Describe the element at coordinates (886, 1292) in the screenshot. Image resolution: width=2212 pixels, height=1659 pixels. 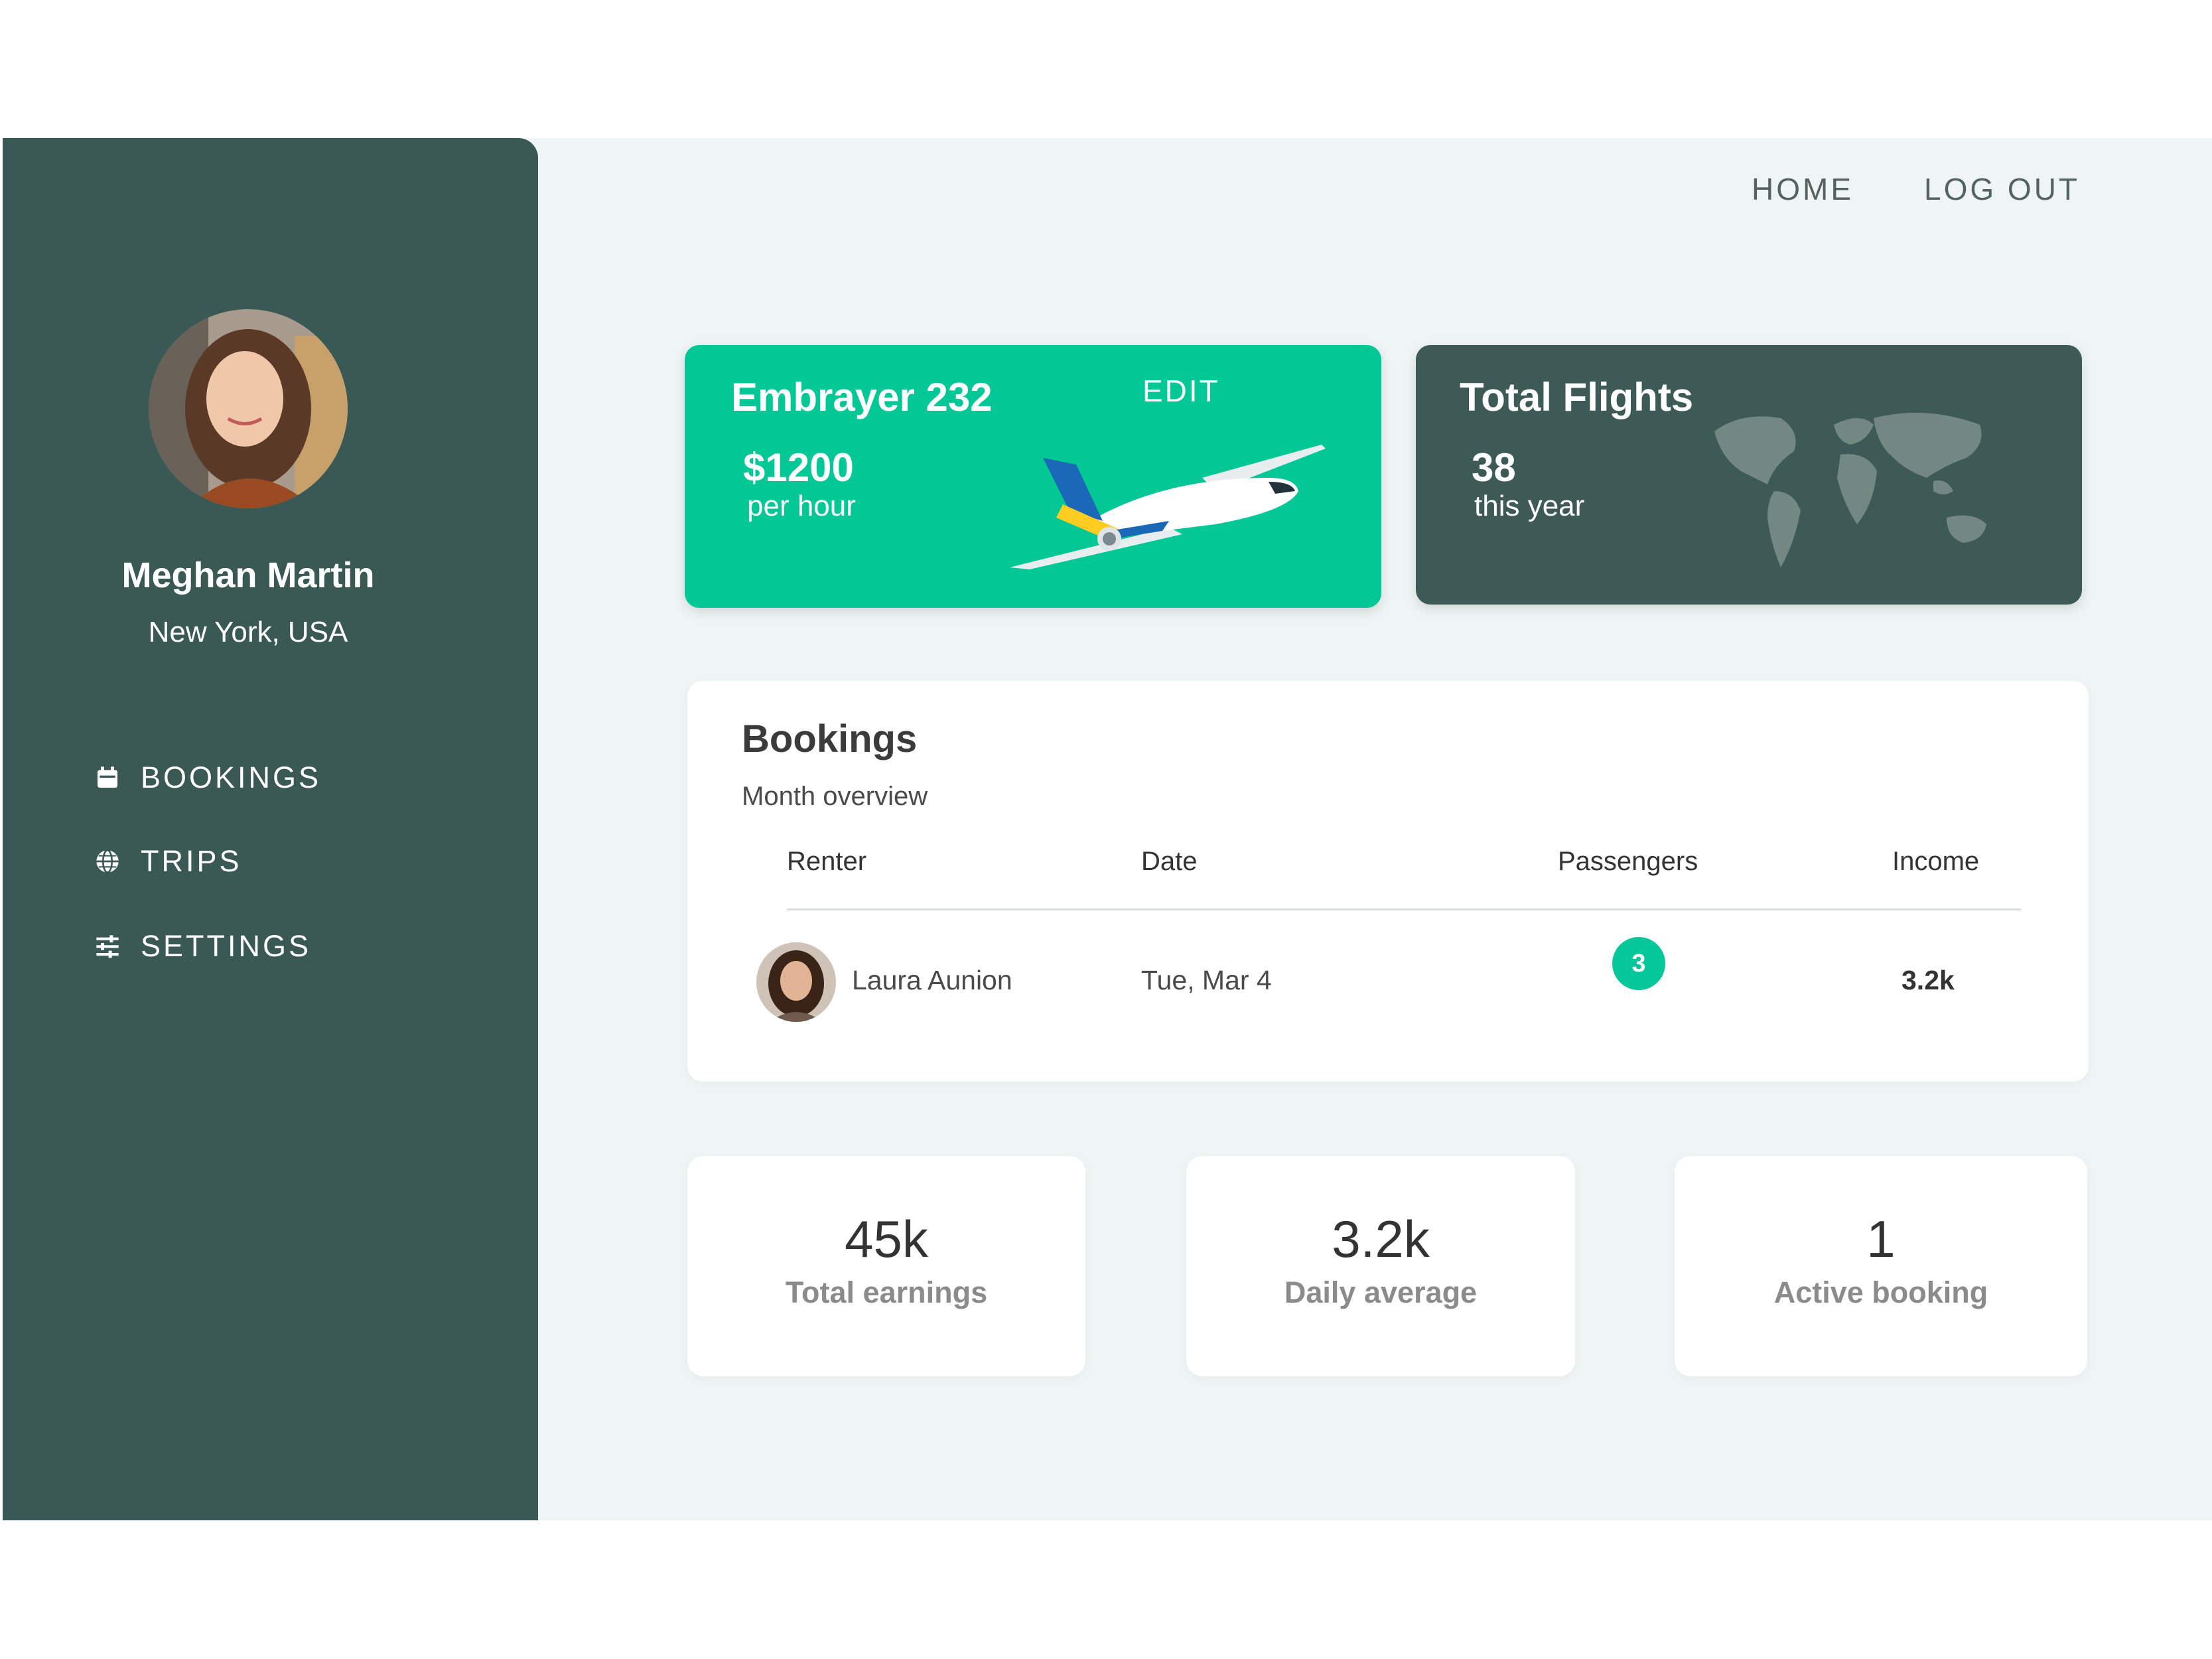
I see `stat-label: Total earnings` at that location.